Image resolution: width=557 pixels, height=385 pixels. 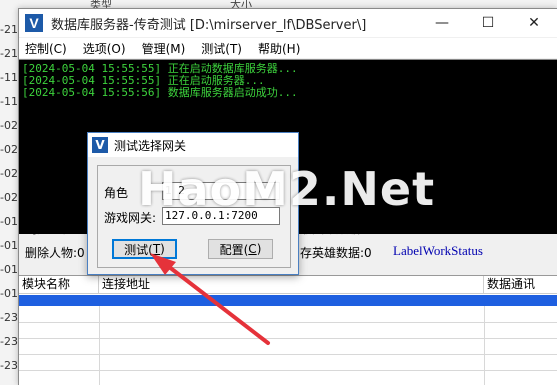 I want to click on label-work-status: LabelWorkStatus, so click(x=438, y=250).